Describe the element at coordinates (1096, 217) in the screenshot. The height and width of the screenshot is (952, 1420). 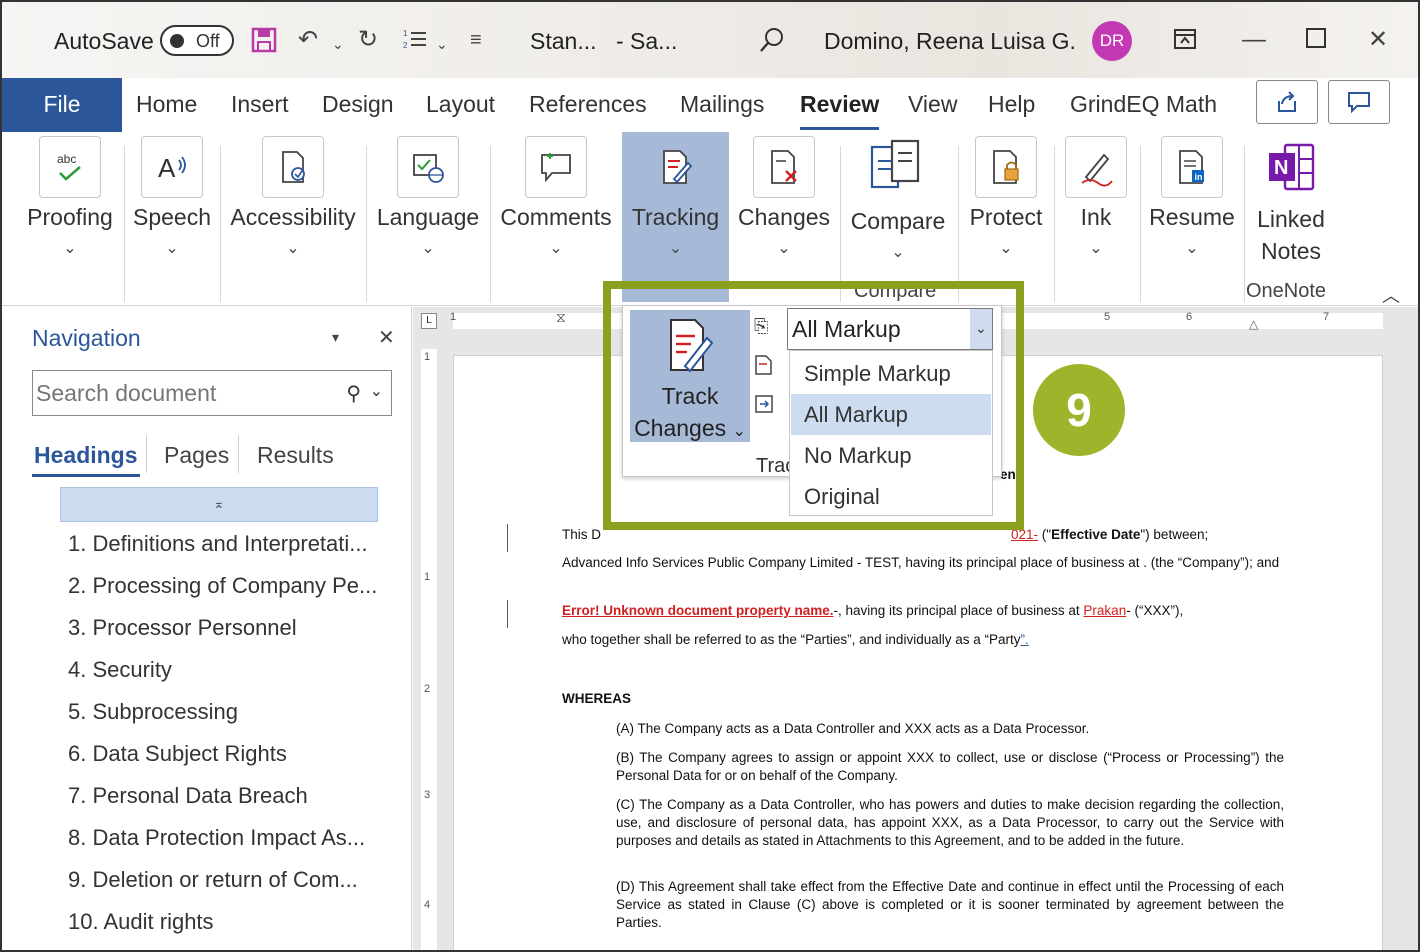
I see `ribbon-group-ink: Ink ⌄` at that location.